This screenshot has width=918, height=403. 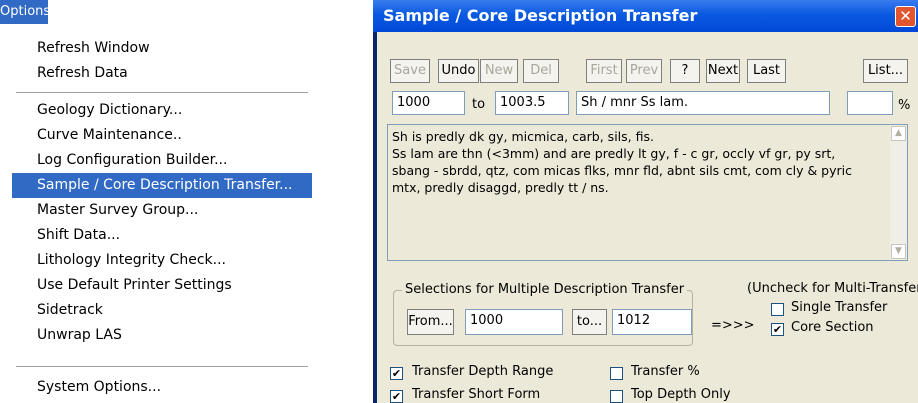 What do you see at coordinates (162, 73) in the screenshot?
I see `menu-item-refresh-data: Refresh Data` at bounding box center [162, 73].